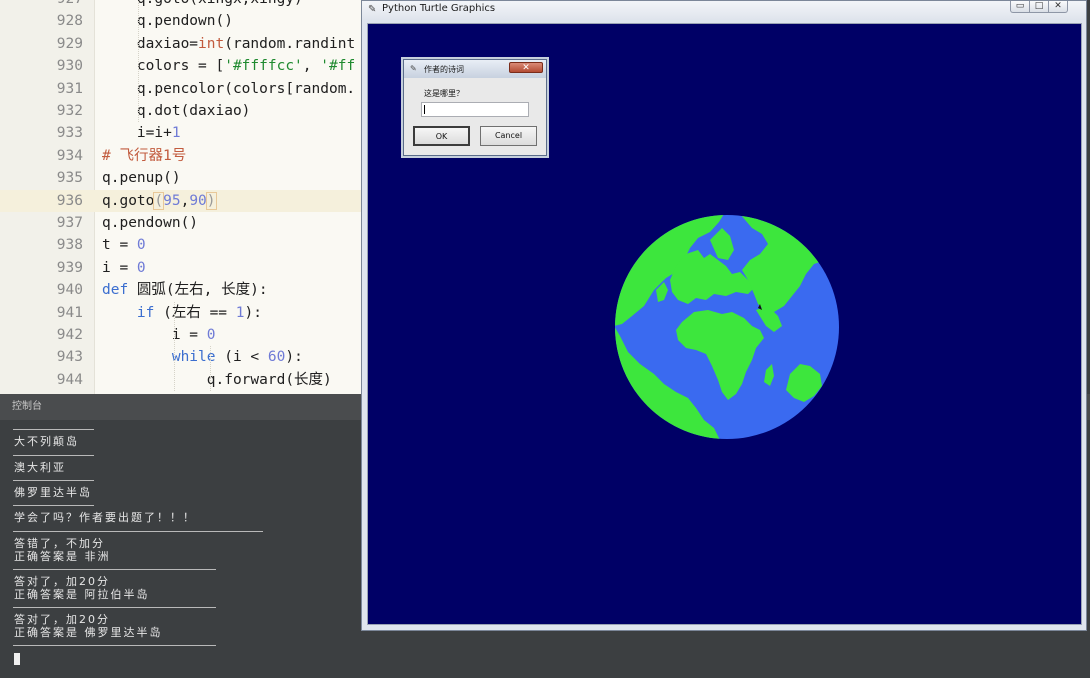 The height and width of the screenshot is (678, 1090). Describe the element at coordinates (82, 588) in the screenshot. I see `console-output-line: 答对了，加20分 正确答案是 阿拉伯半岛` at that location.